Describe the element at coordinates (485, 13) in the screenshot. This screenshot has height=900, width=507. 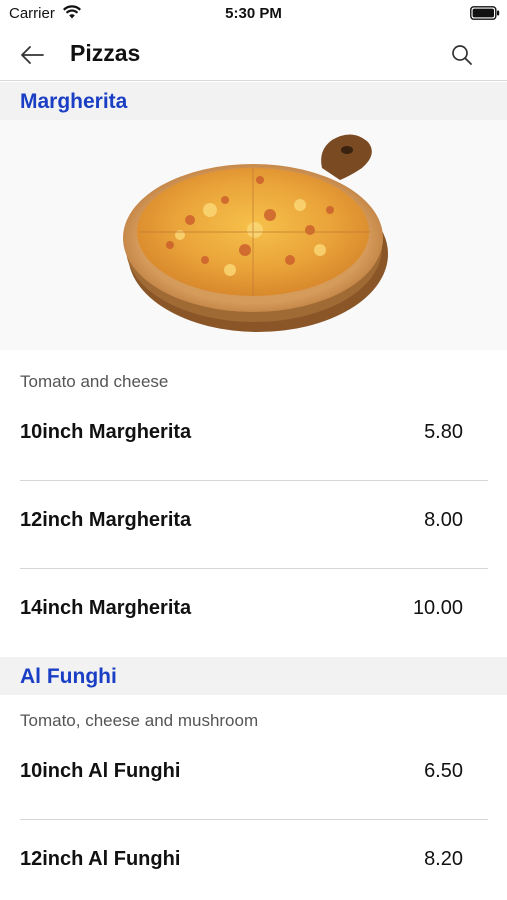
I see `battery-icon` at that location.